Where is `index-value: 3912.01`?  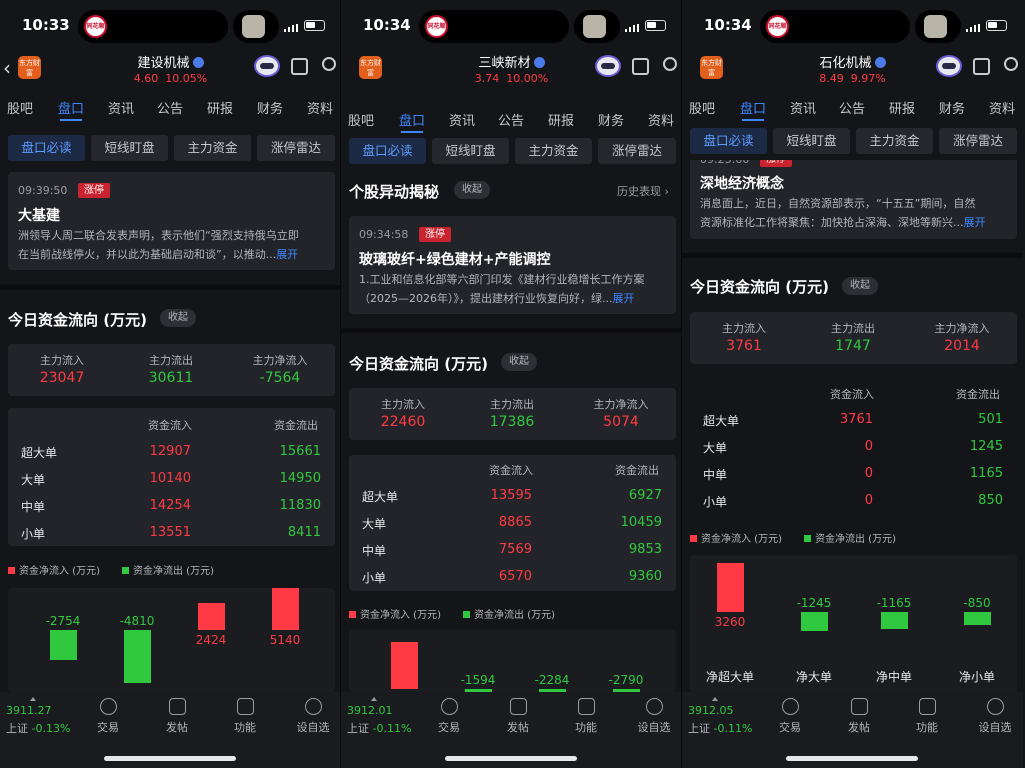
index-value: 3912.01 is located at coordinates (370, 710).